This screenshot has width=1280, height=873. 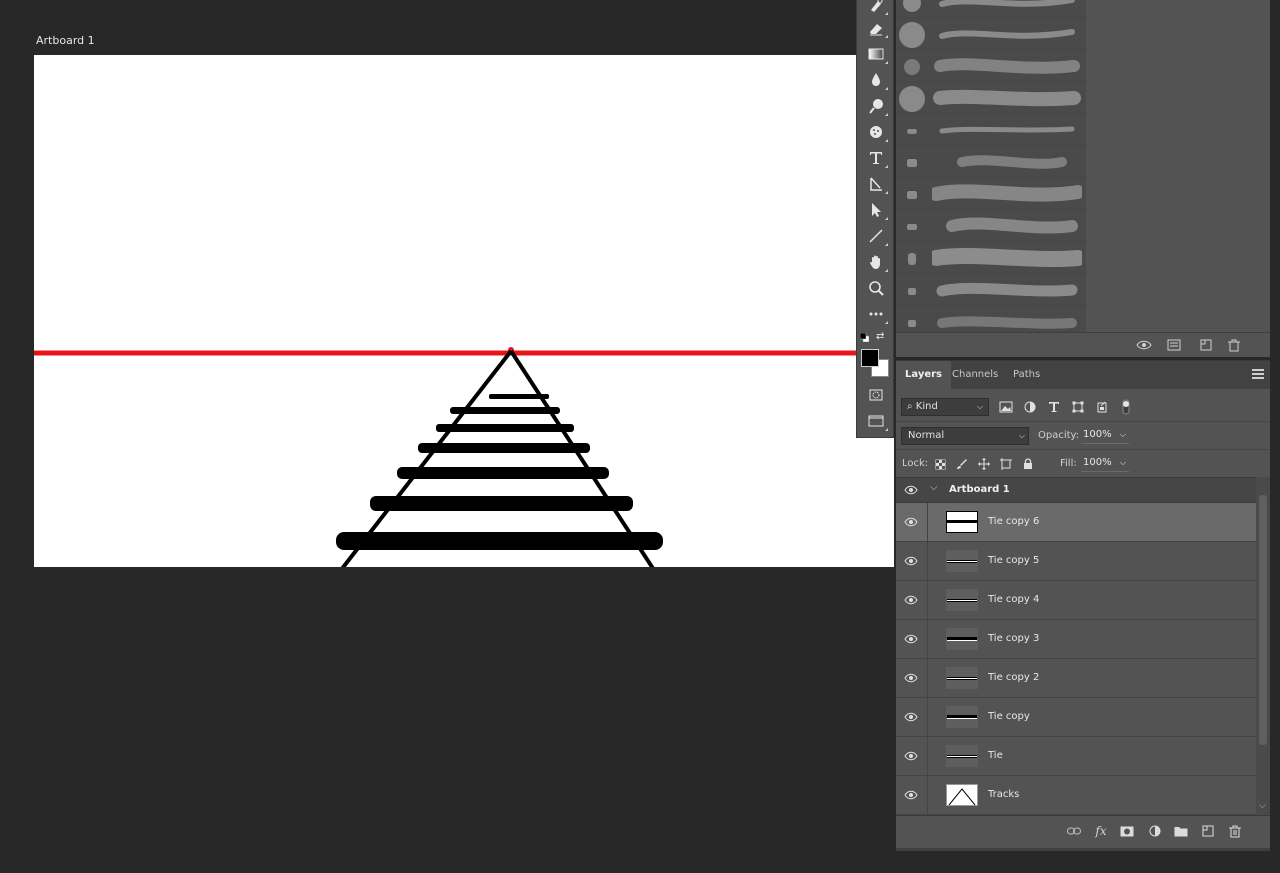 I want to click on opacity-value: 100%, so click(x=1097, y=434).